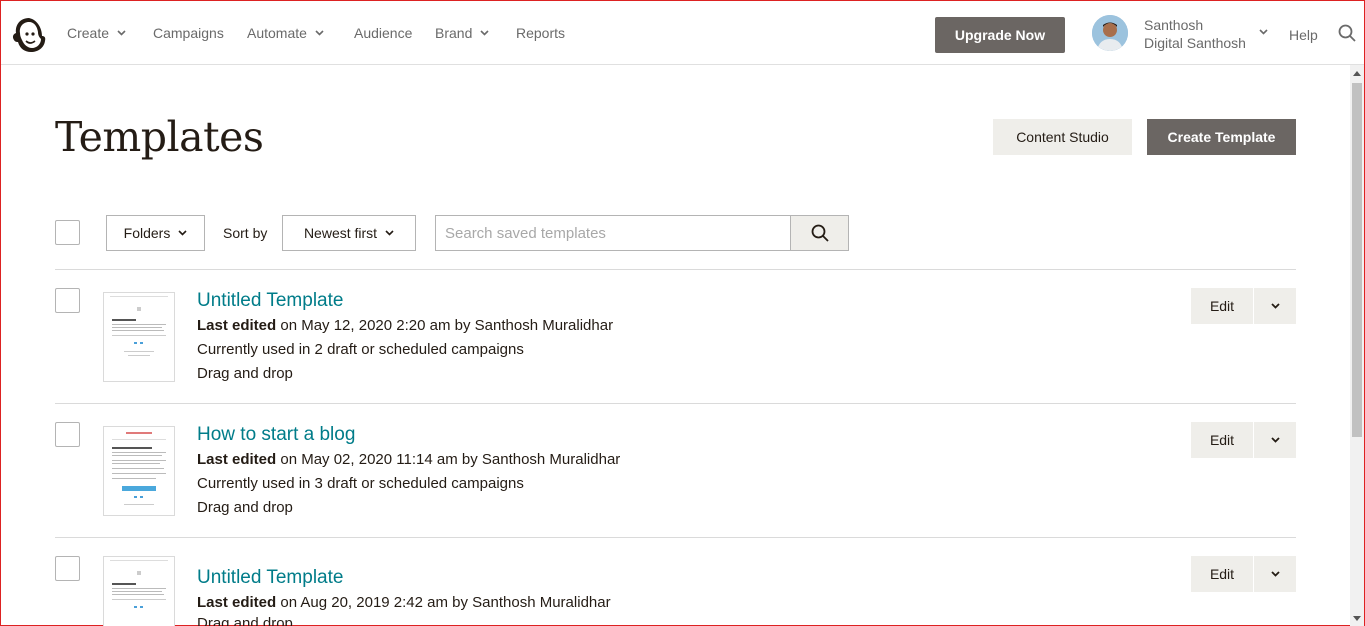 The width and height of the screenshot is (1365, 626). I want to click on user-avatar-icon, so click(1110, 33).